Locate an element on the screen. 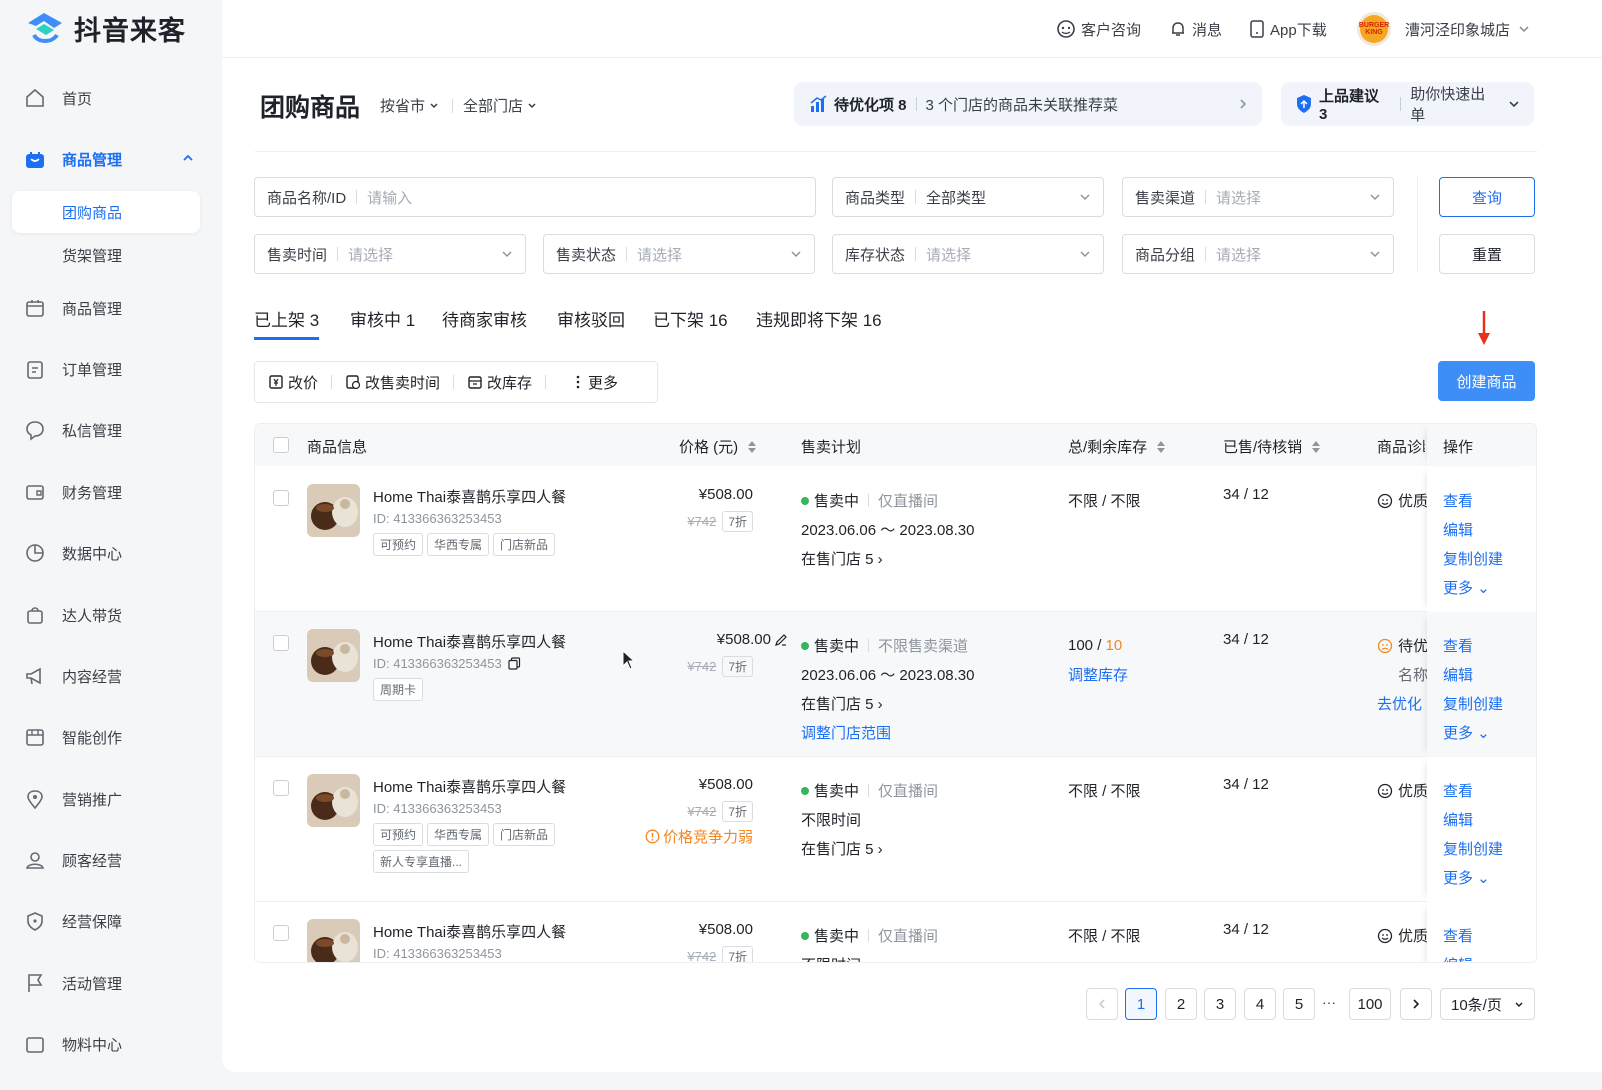 The image size is (1602, 1090). select-all-checkbox is located at coordinates (281, 445).